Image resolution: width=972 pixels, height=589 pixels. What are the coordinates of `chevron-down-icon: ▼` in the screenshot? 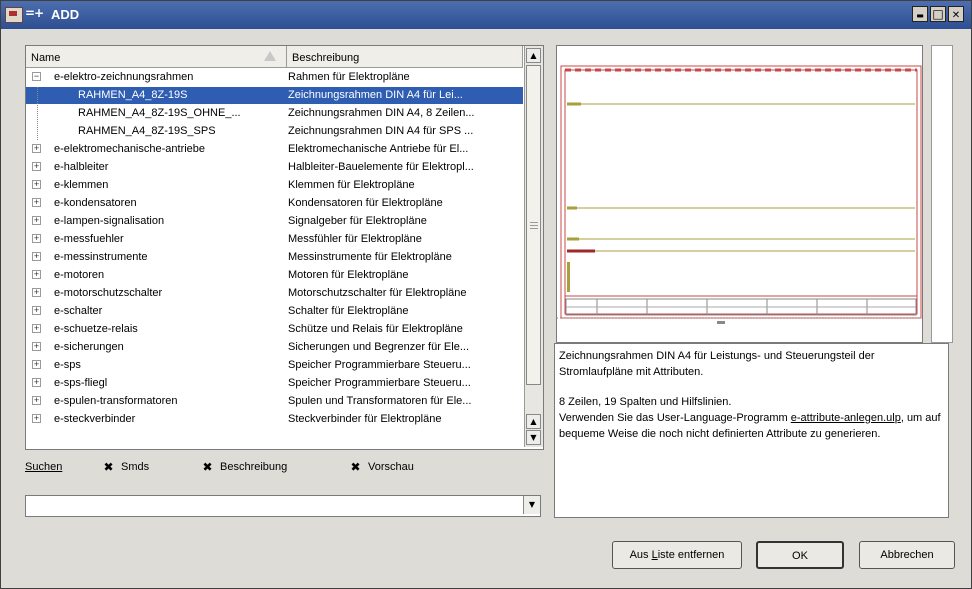 It's located at (532, 504).